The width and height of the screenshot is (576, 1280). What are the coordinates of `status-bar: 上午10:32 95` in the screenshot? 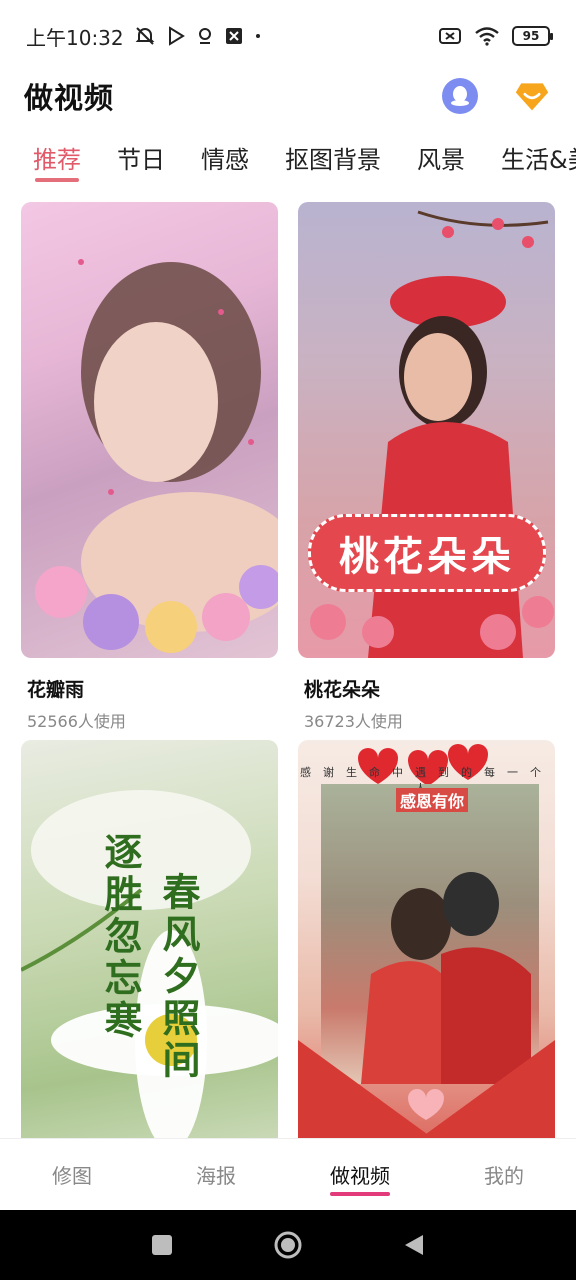 It's located at (288, 36).